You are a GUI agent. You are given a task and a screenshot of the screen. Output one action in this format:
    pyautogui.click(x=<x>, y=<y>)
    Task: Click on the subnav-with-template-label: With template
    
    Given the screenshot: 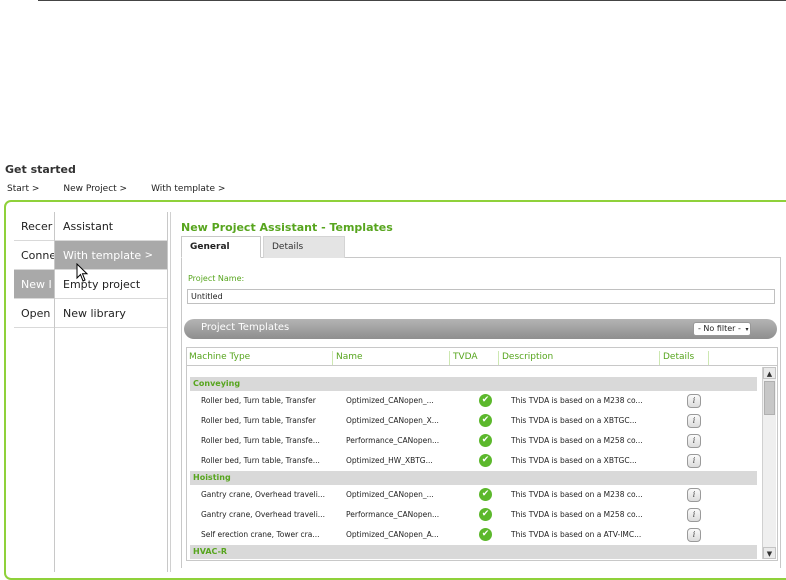 What is the action you would take?
    pyautogui.click(x=102, y=255)
    